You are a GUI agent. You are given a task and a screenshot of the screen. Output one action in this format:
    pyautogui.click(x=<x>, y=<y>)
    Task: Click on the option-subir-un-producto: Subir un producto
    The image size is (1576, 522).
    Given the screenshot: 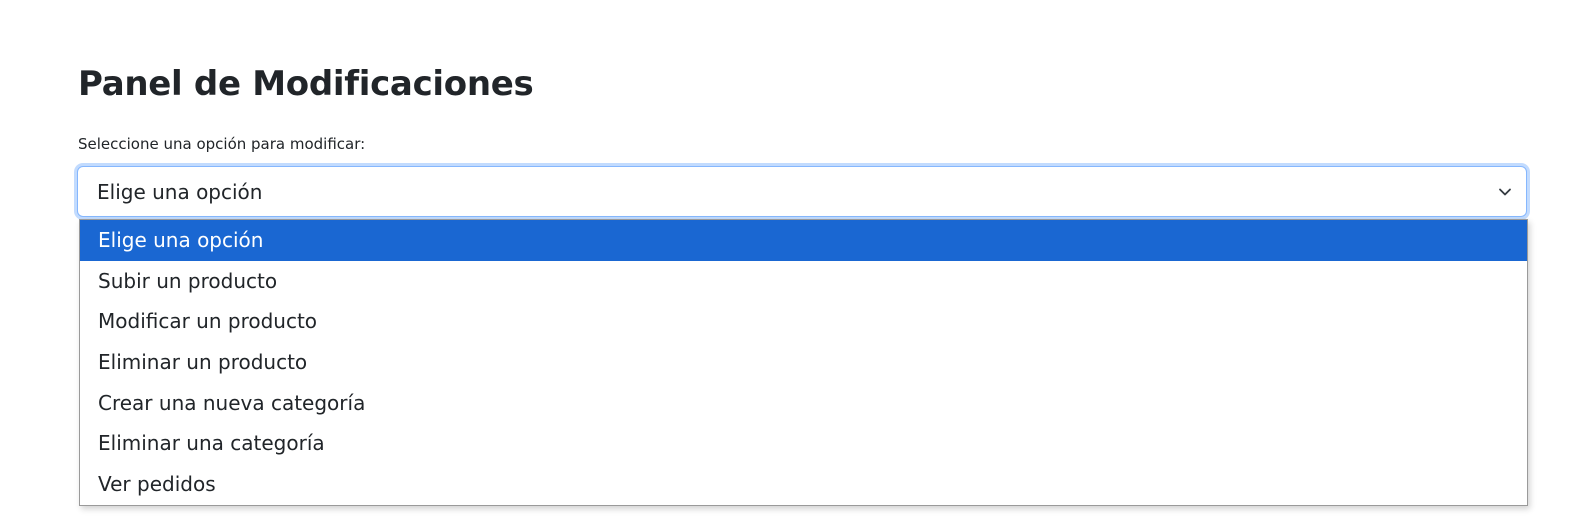 What is the action you would take?
    pyautogui.click(x=803, y=281)
    